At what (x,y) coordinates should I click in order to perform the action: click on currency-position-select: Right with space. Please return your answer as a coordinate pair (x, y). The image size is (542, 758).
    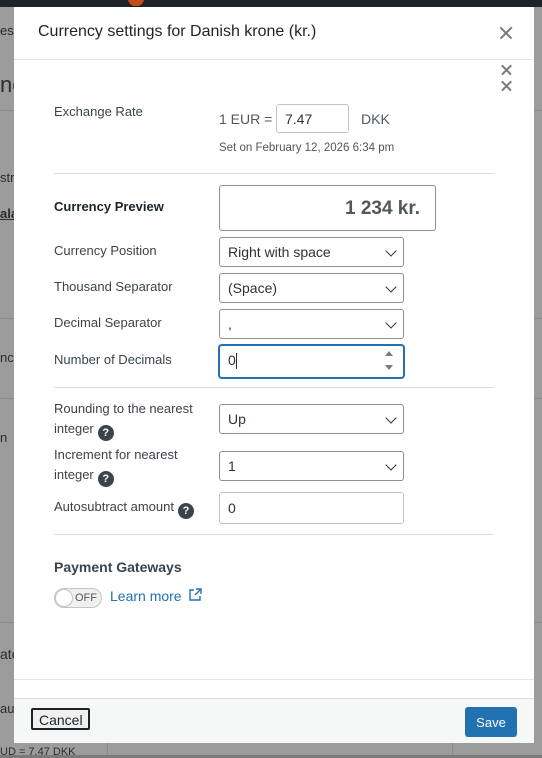
    Looking at the image, I should click on (311, 252).